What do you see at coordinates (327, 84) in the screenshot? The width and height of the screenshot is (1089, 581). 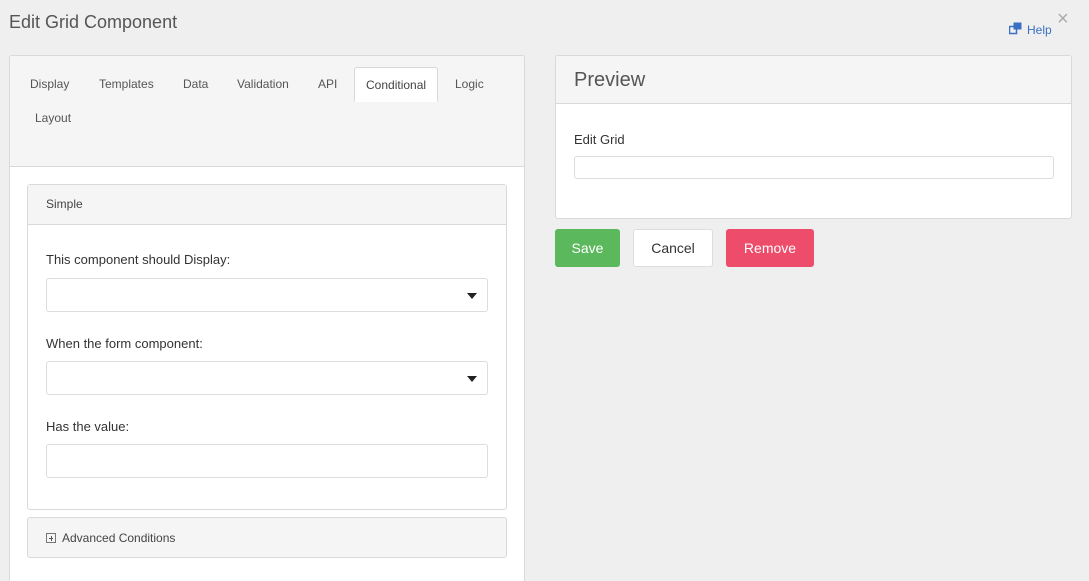 I see `tab-api: API` at bounding box center [327, 84].